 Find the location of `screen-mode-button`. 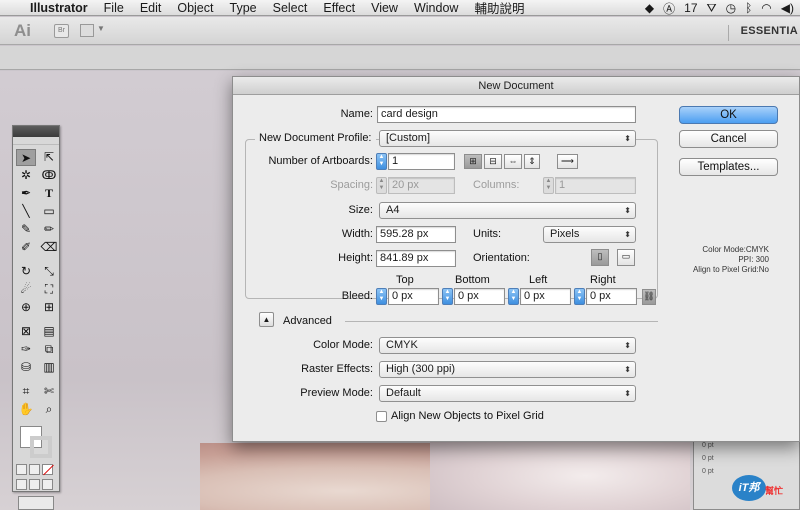

screen-mode-button is located at coordinates (36, 503).